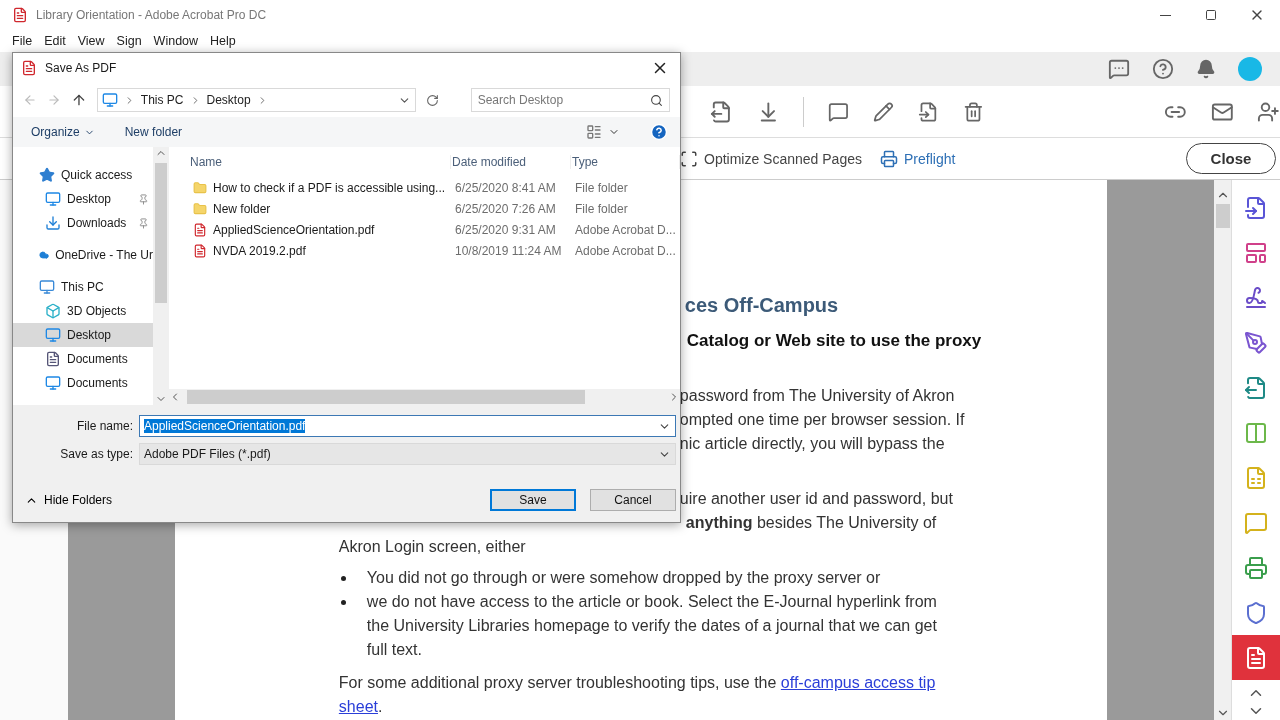 The width and height of the screenshot is (1280, 720). What do you see at coordinates (506, 187) in the screenshot?
I see `date-cell-text: 6/25/2020 8:41 AM` at bounding box center [506, 187].